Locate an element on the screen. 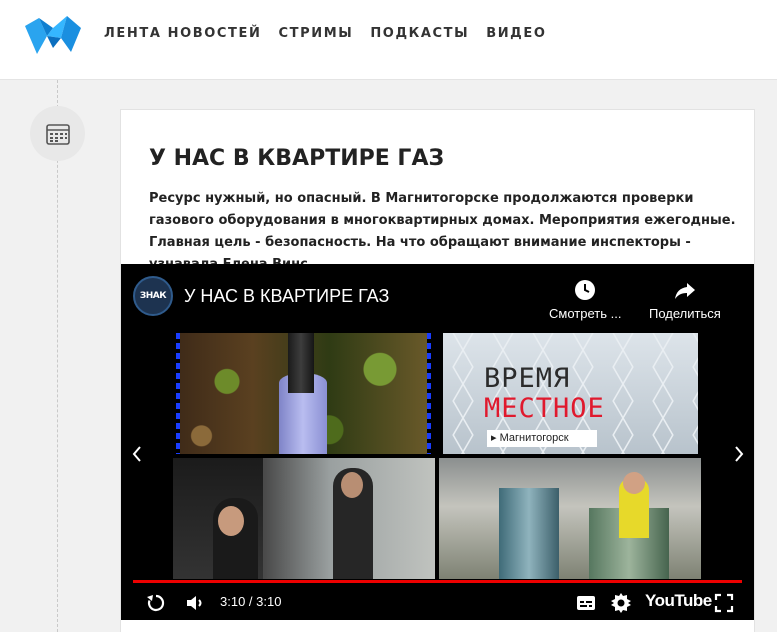 This screenshot has width=777, height=632. nav-item-podcasts: ПОДКАСТЫ is located at coordinates (419, 33).